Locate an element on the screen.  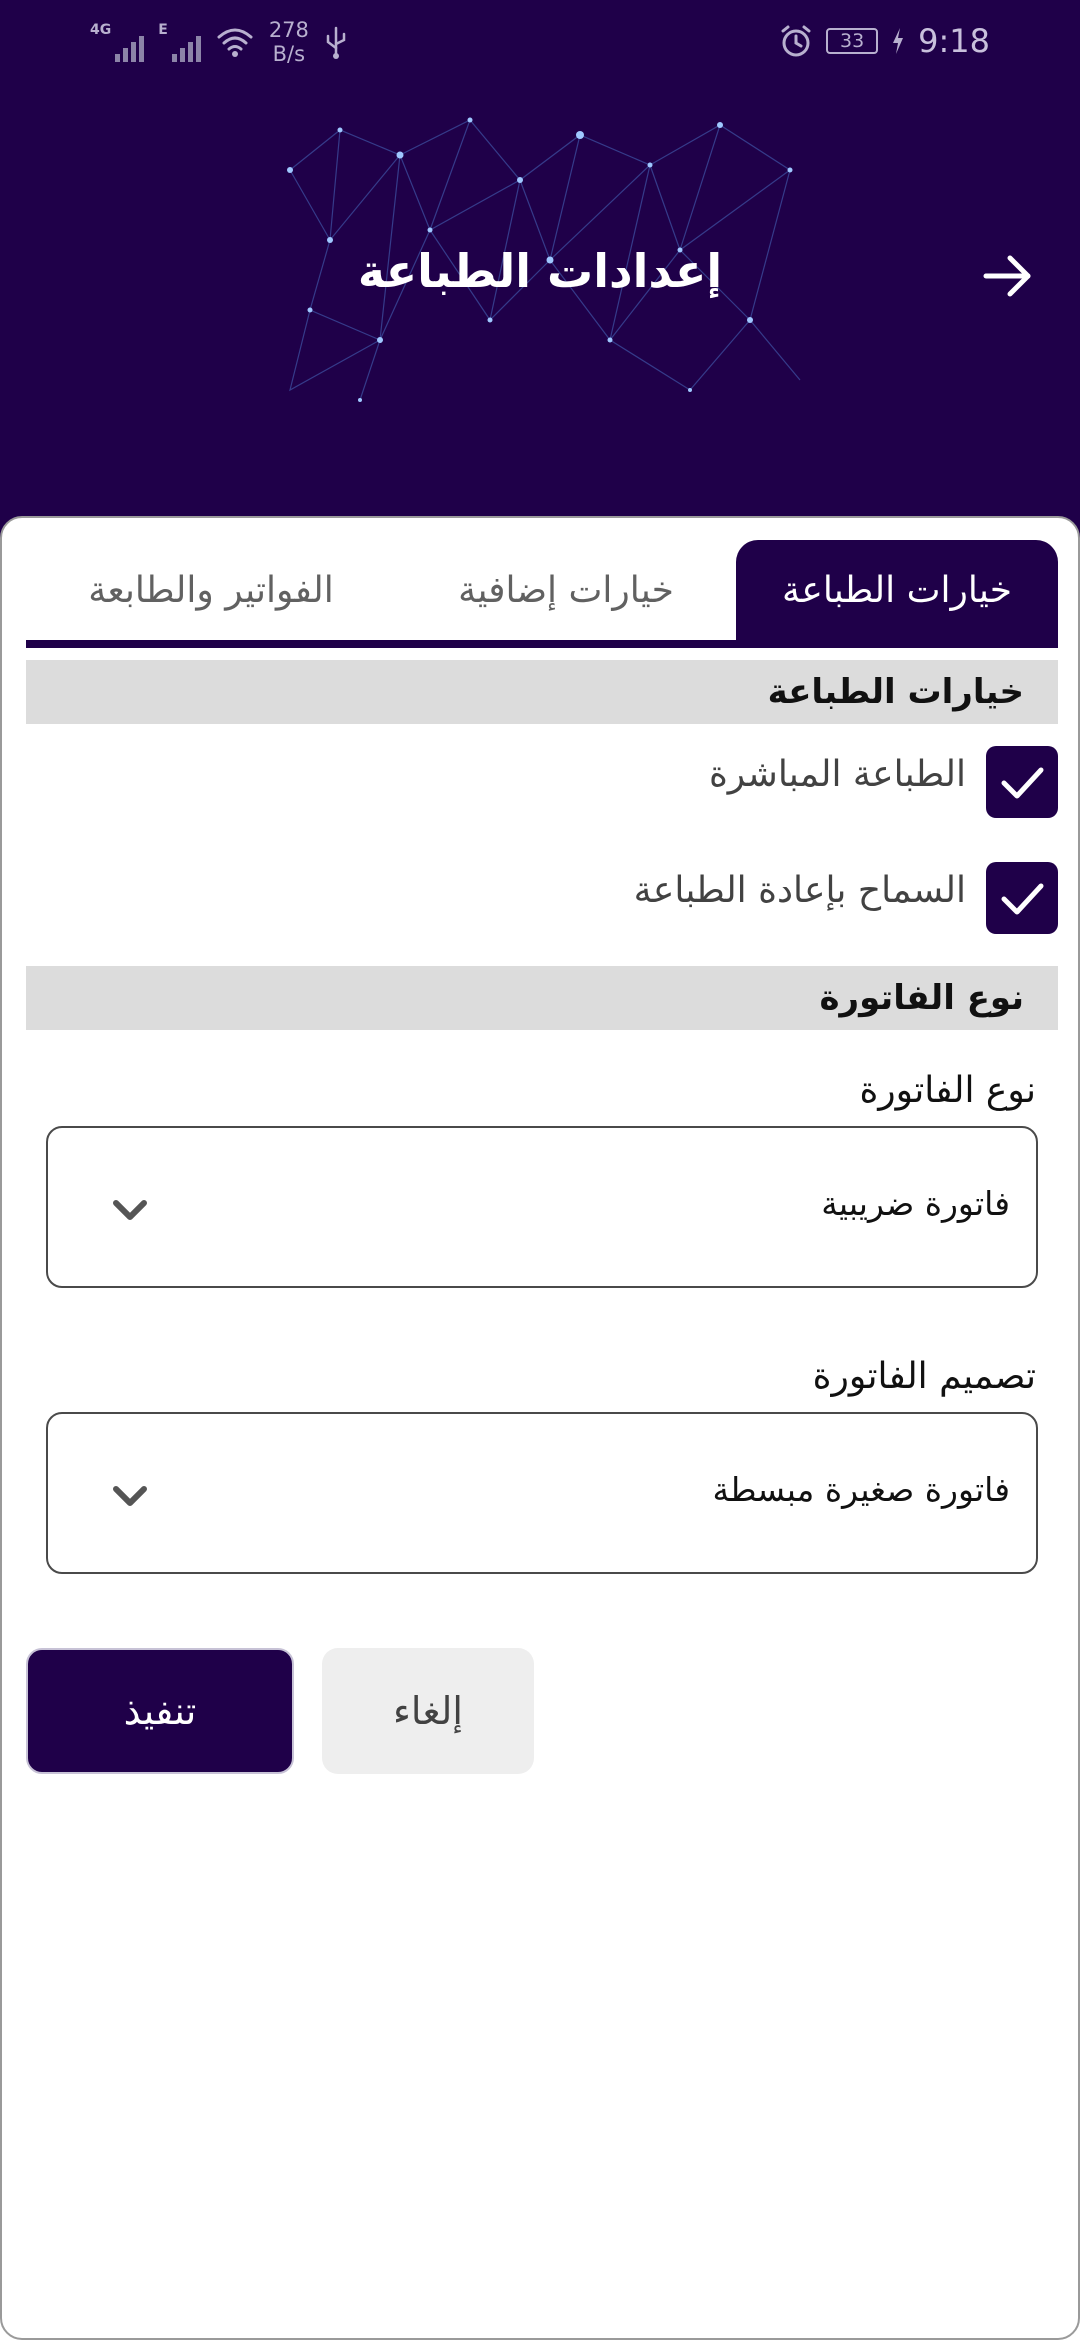
section-header-print-options: خيارات الطباعة is located at coordinates (542, 692).